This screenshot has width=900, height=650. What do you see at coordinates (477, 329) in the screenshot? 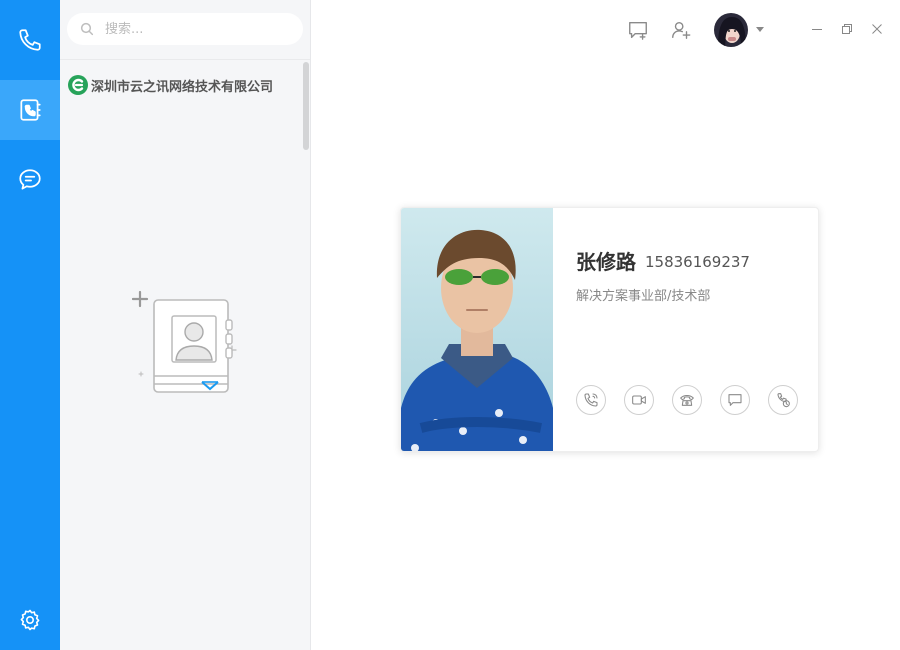
I see `contact-photo` at bounding box center [477, 329].